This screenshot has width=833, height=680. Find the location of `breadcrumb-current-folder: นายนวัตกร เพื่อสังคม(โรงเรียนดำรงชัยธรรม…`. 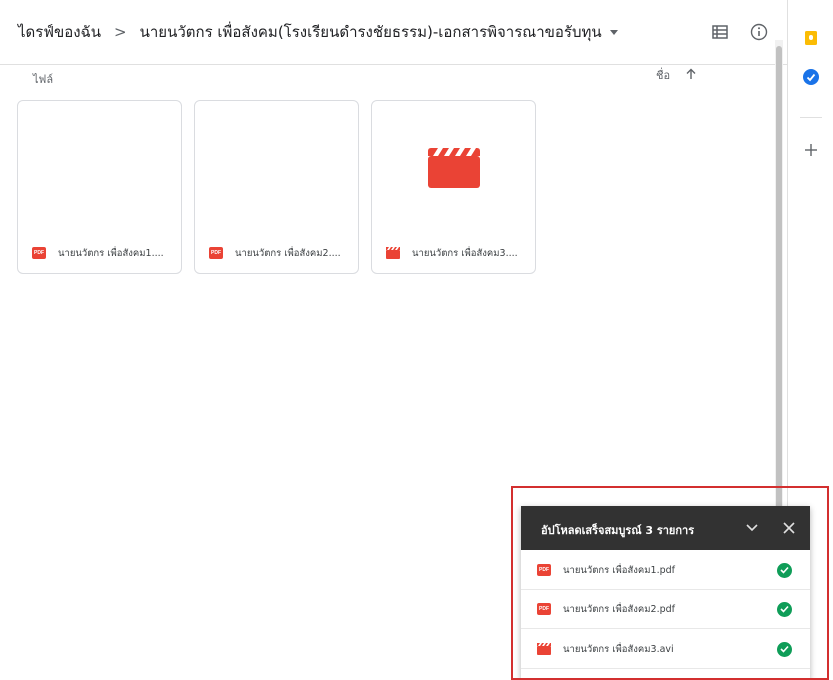

breadcrumb-current-folder: นายนวัตกร เพื่อสังคม(โรงเรียนดำรงชัยธรรม… is located at coordinates (371, 32).